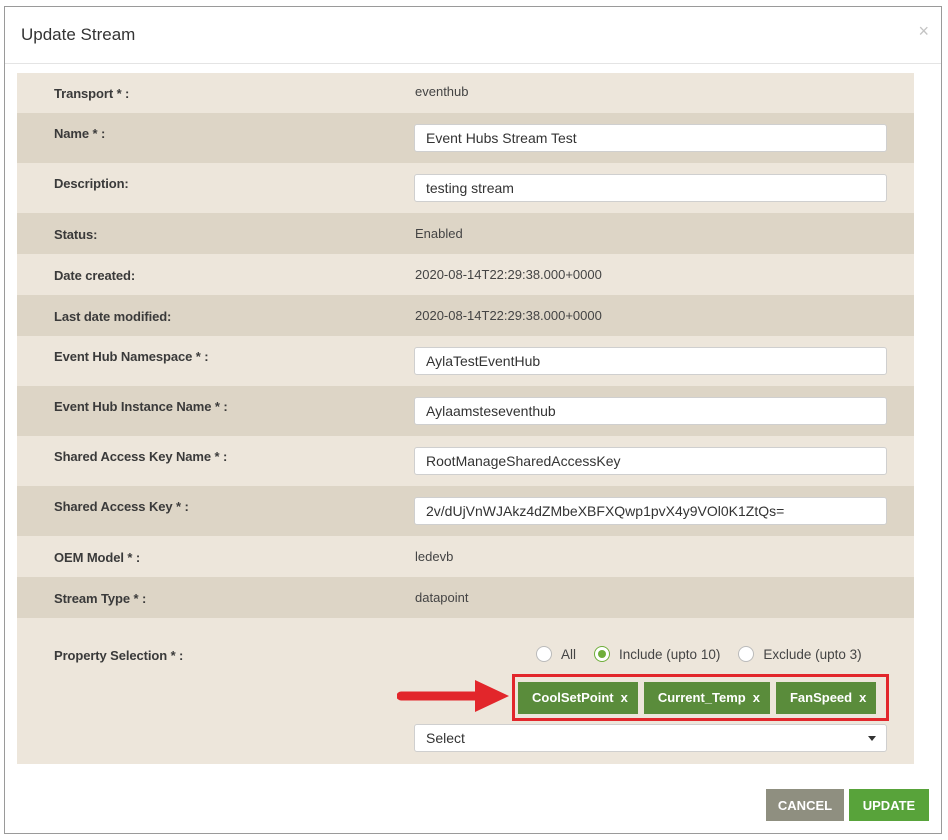  What do you see at coordinates (602, 654) in the screenshot?
I see `radio-include-circle` at bounding box center [602, 654].